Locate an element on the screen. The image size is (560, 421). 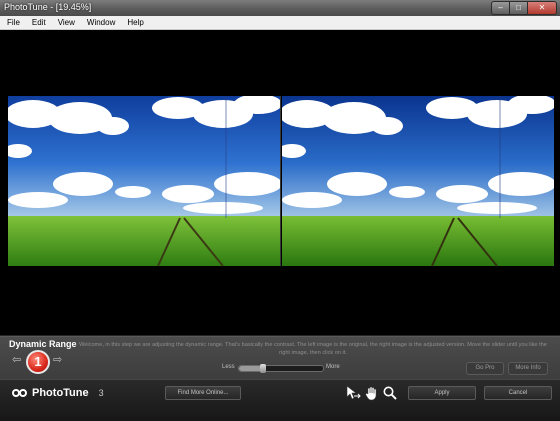
menu-window: Window is located at coordinates (101, 22).